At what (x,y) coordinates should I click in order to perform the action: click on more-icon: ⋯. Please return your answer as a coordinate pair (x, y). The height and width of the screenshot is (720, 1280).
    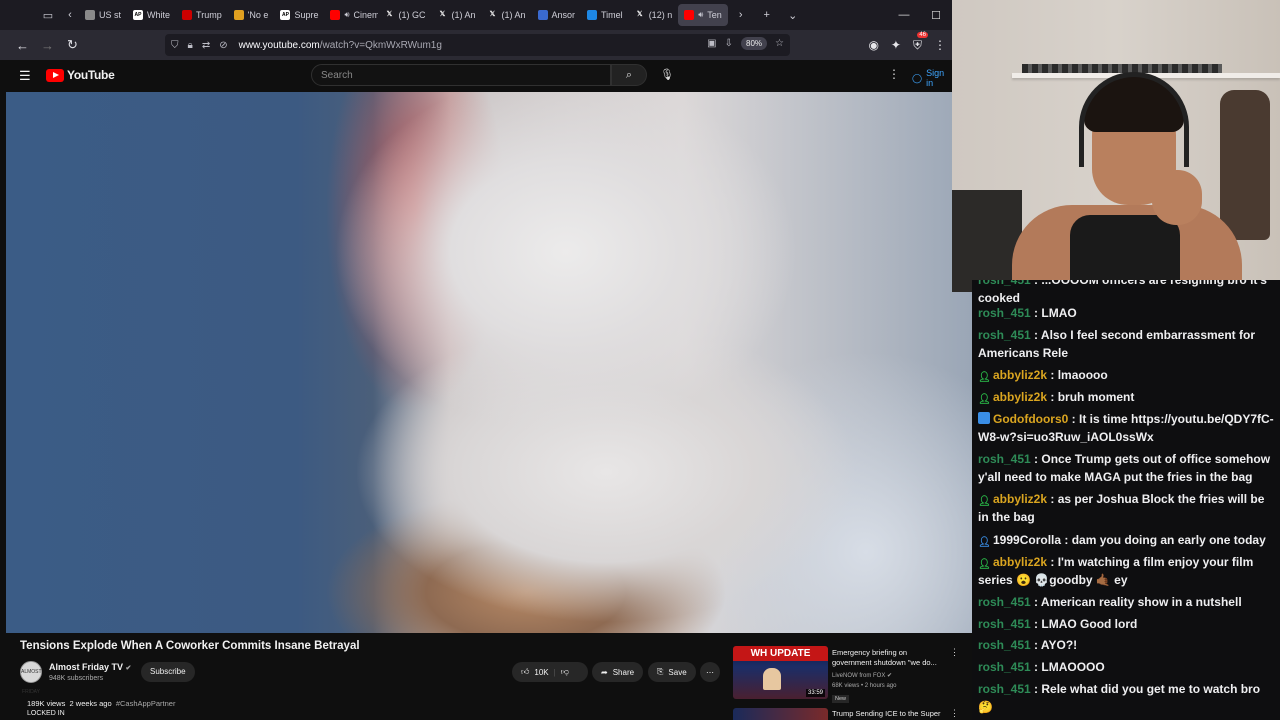
    Looking at the image, I should click on (710, 672).